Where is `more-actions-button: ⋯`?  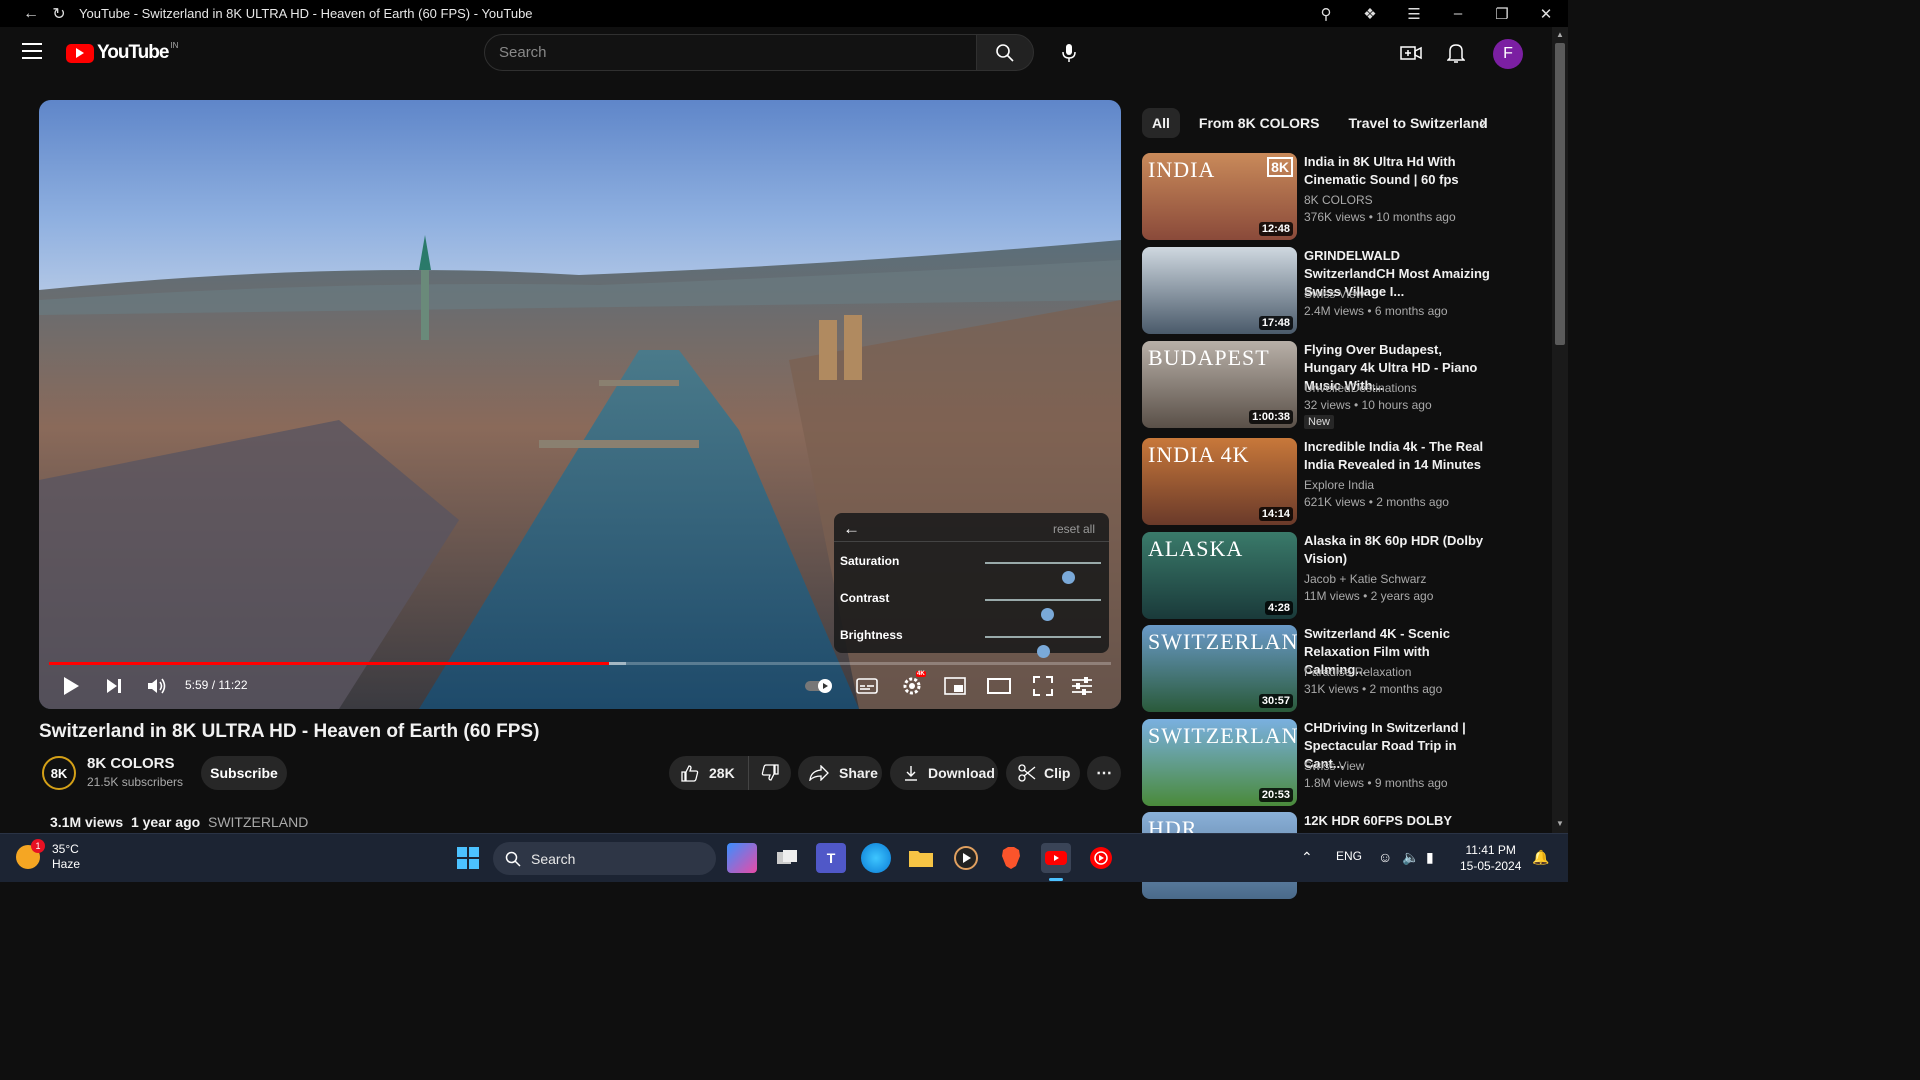
more-actions-button: ⋯ is located at coordinates (1104, 773).